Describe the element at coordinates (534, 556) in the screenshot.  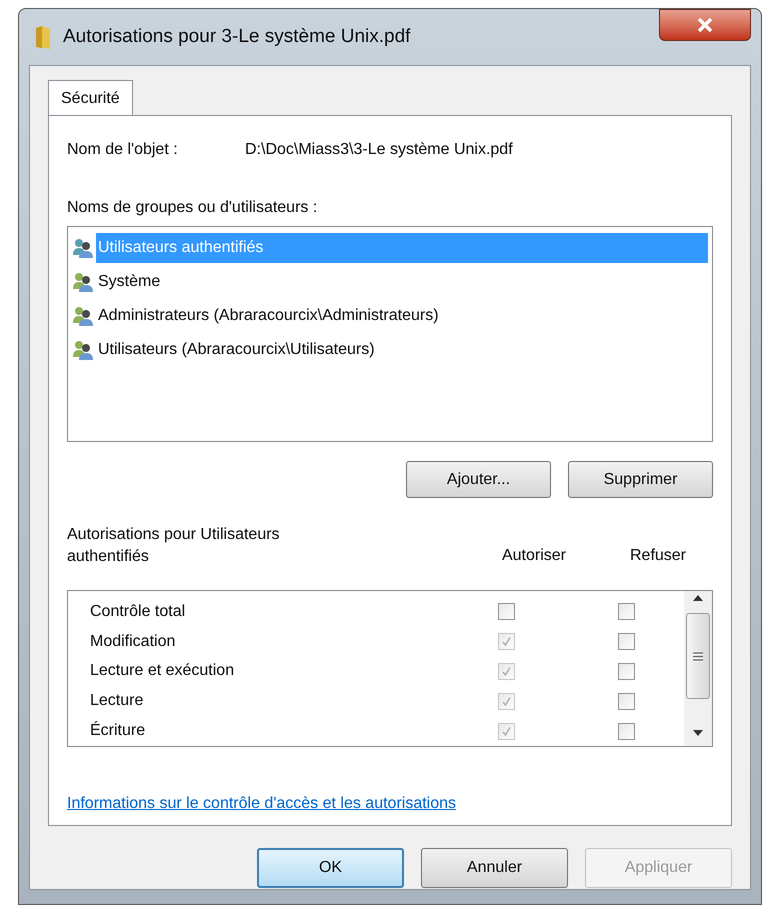
I see `column-header: Autoriser` at that location.